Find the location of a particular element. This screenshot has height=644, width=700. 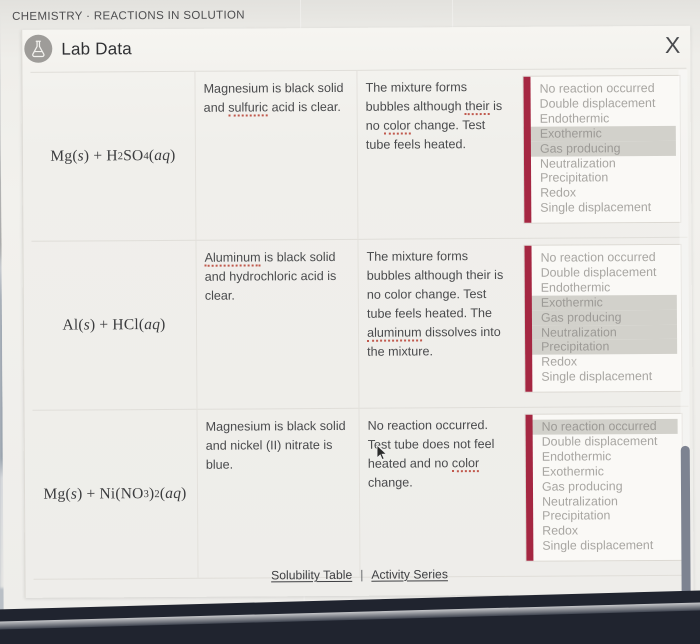

breadcrumb: CHEMISTRY · REACTIONS IN SOLUTION is located at coordinates (128, 16).